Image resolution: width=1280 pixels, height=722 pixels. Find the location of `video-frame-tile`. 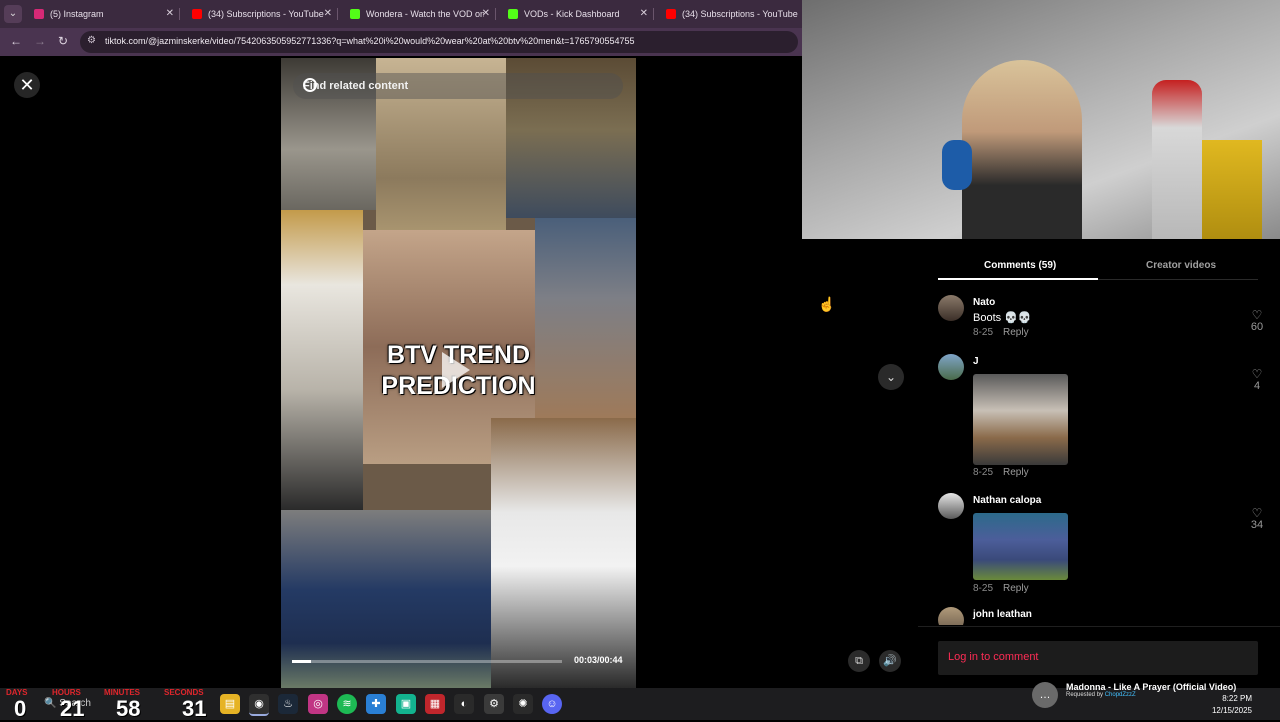

video-frame-tile is located at coordinates (563, 553).